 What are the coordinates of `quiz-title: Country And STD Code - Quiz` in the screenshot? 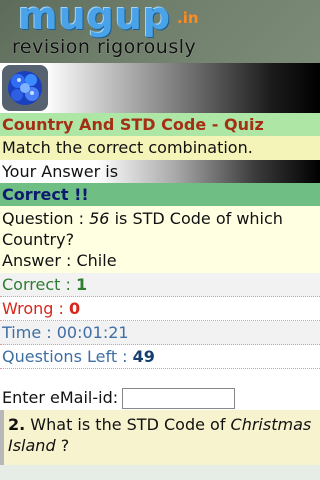 It's located at (160, 124).